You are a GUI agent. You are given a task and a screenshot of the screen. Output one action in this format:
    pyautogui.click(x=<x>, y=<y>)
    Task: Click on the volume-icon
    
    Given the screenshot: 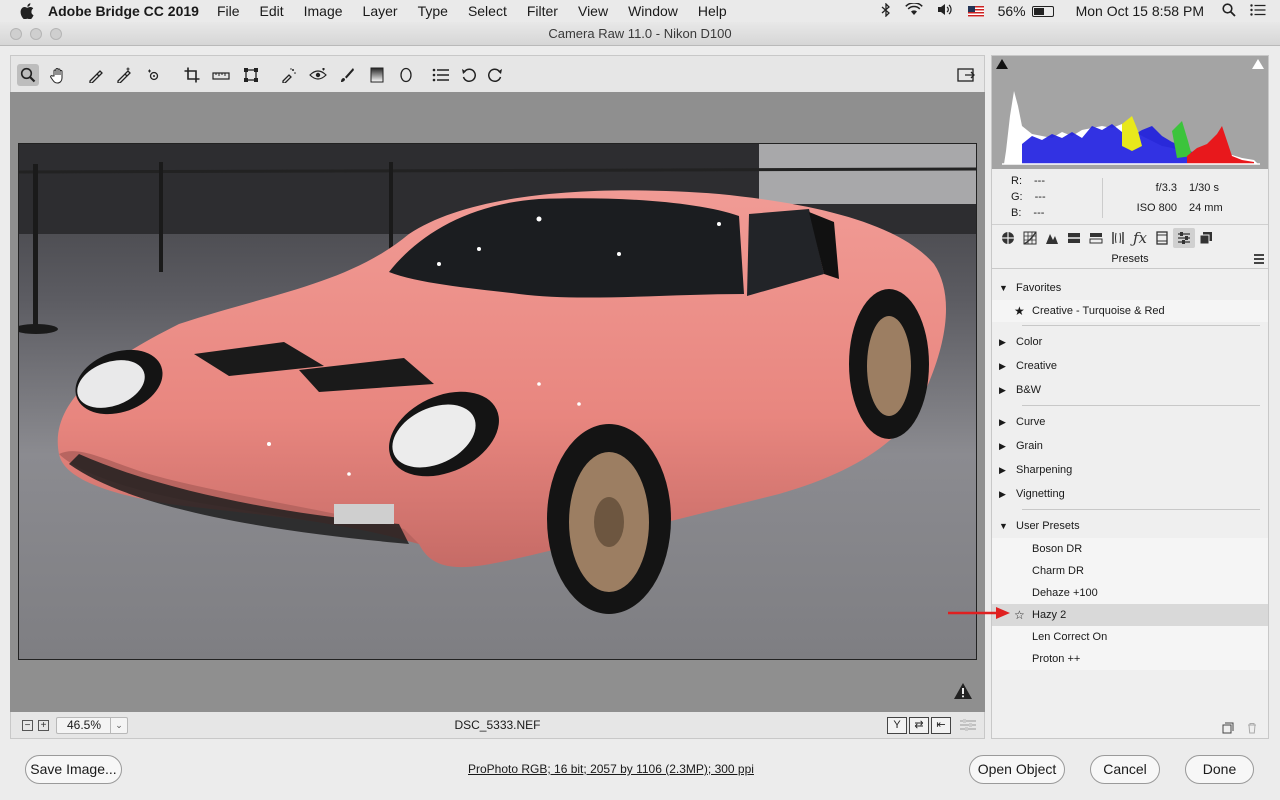 What is the action you would take?
    pyautogui.click(x=945, y=11)
    